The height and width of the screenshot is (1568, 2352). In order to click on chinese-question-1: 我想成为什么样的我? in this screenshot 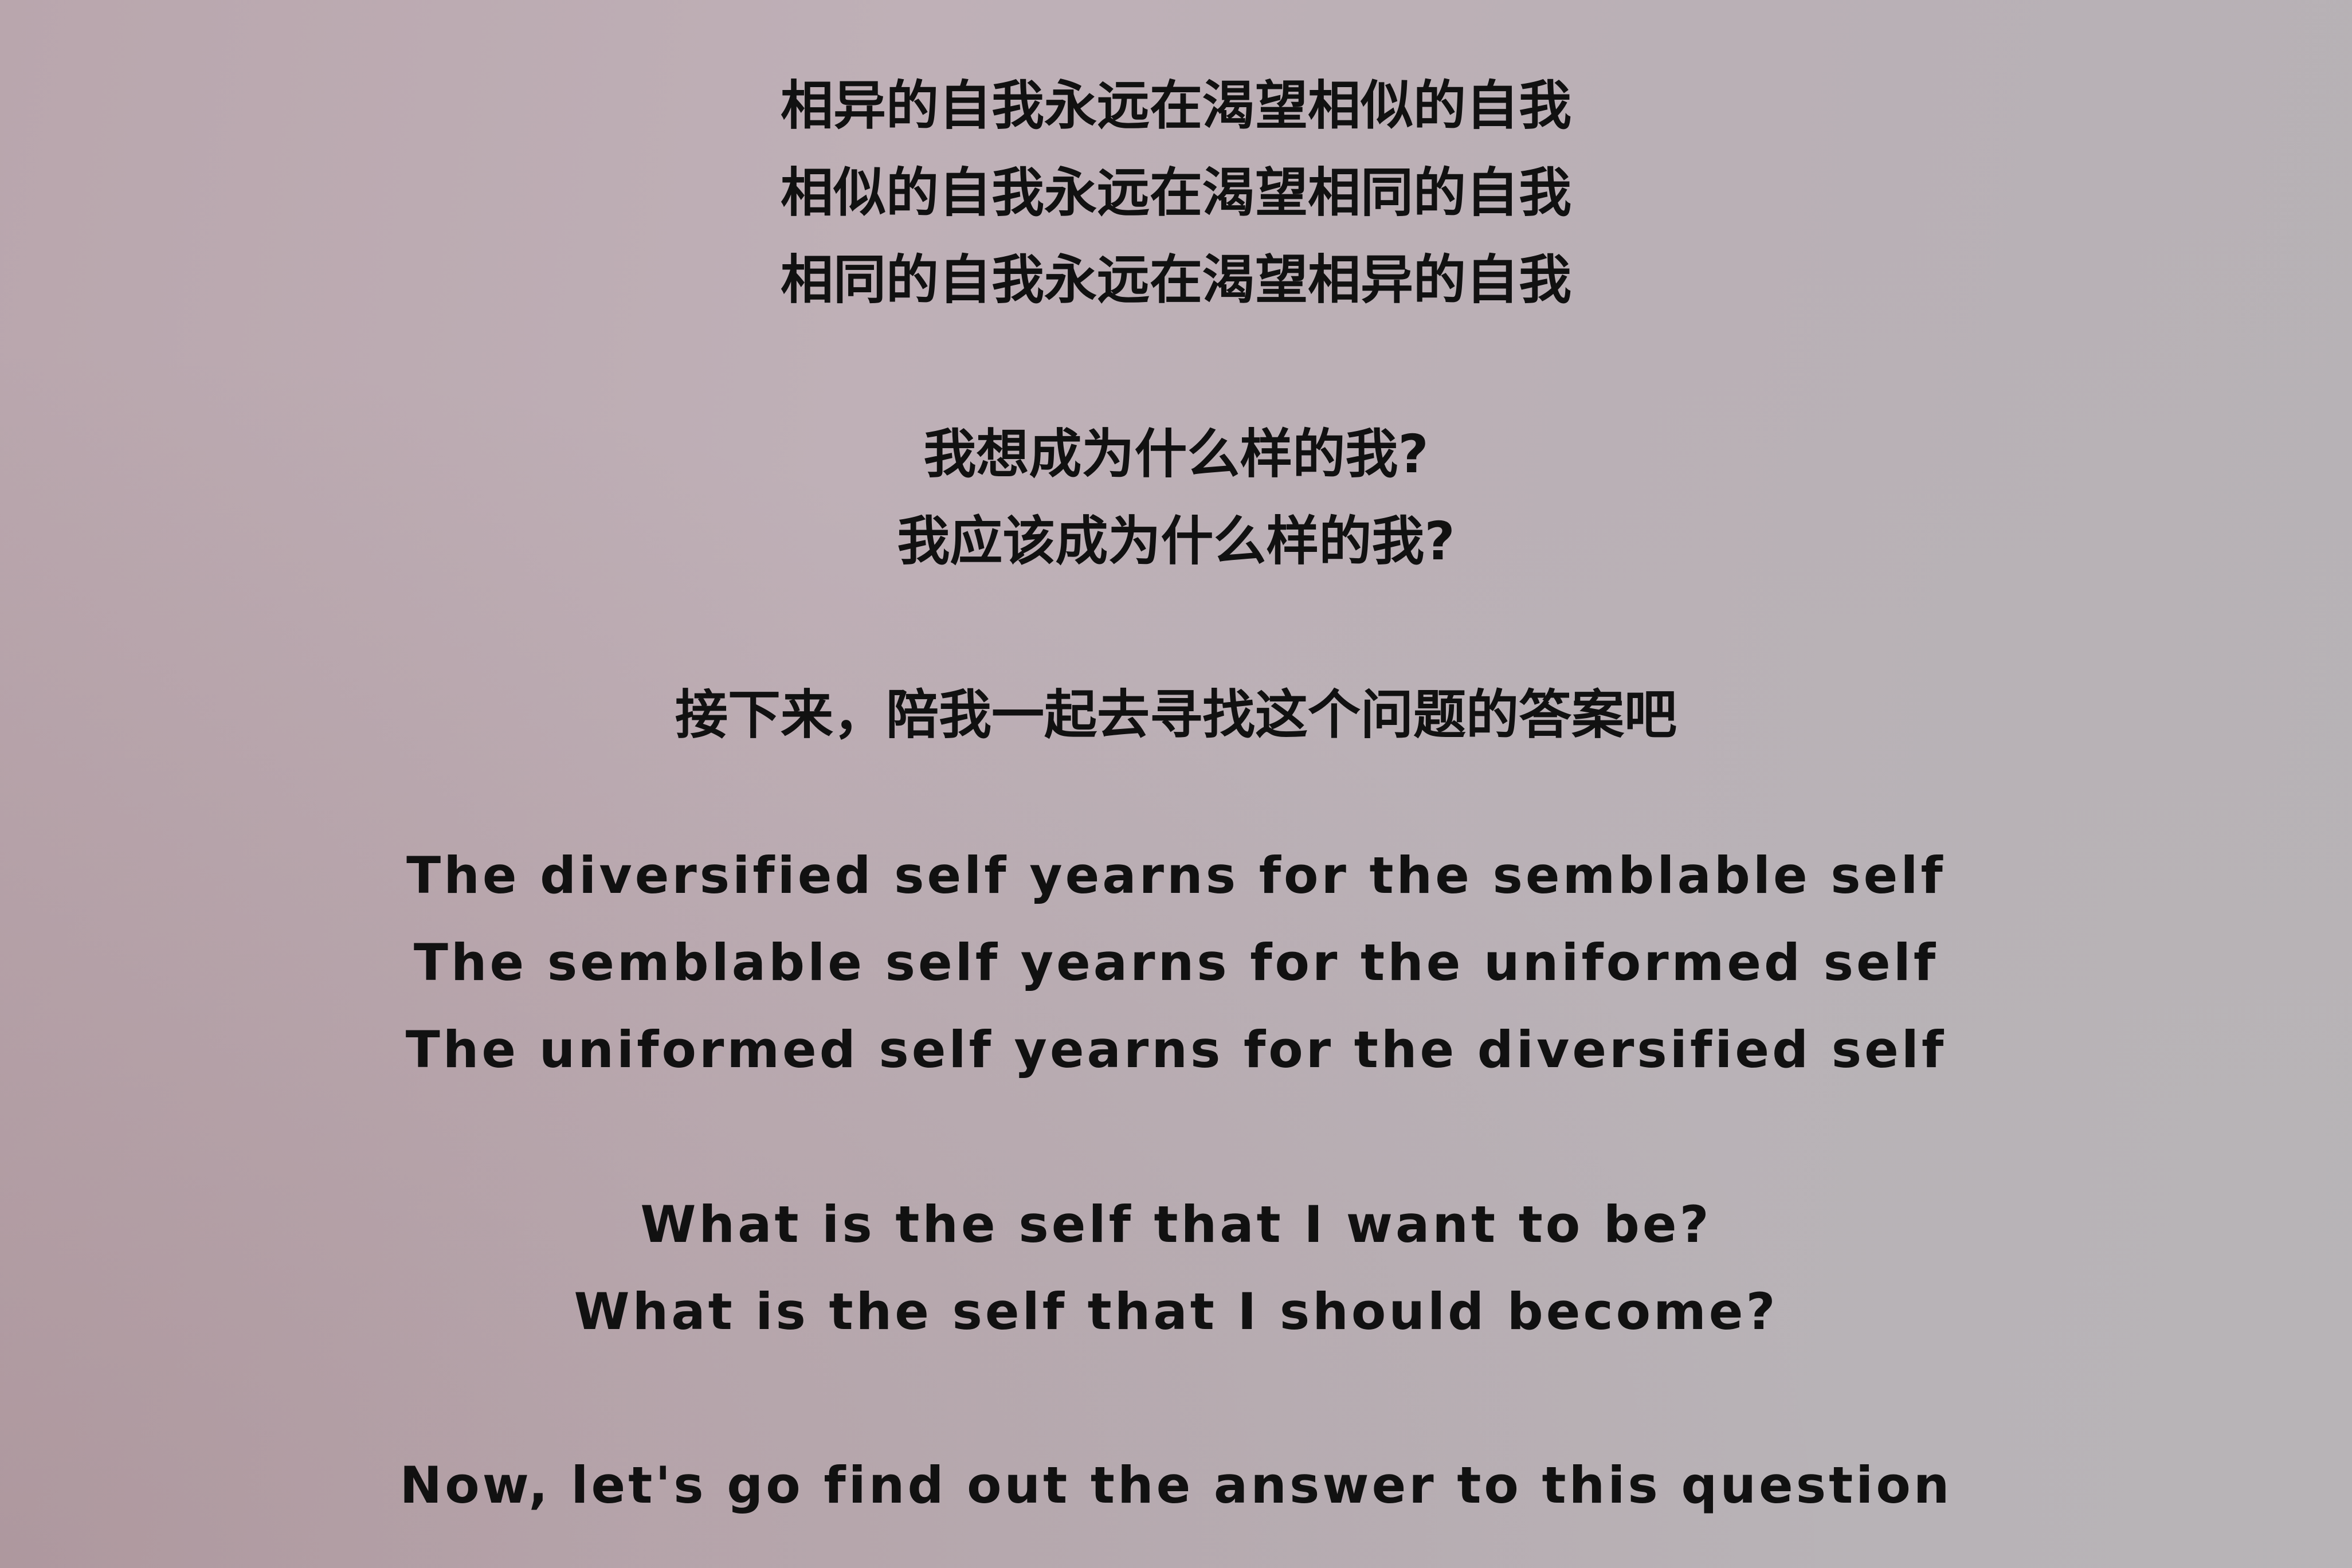, I will do `click(1176, 454)`.